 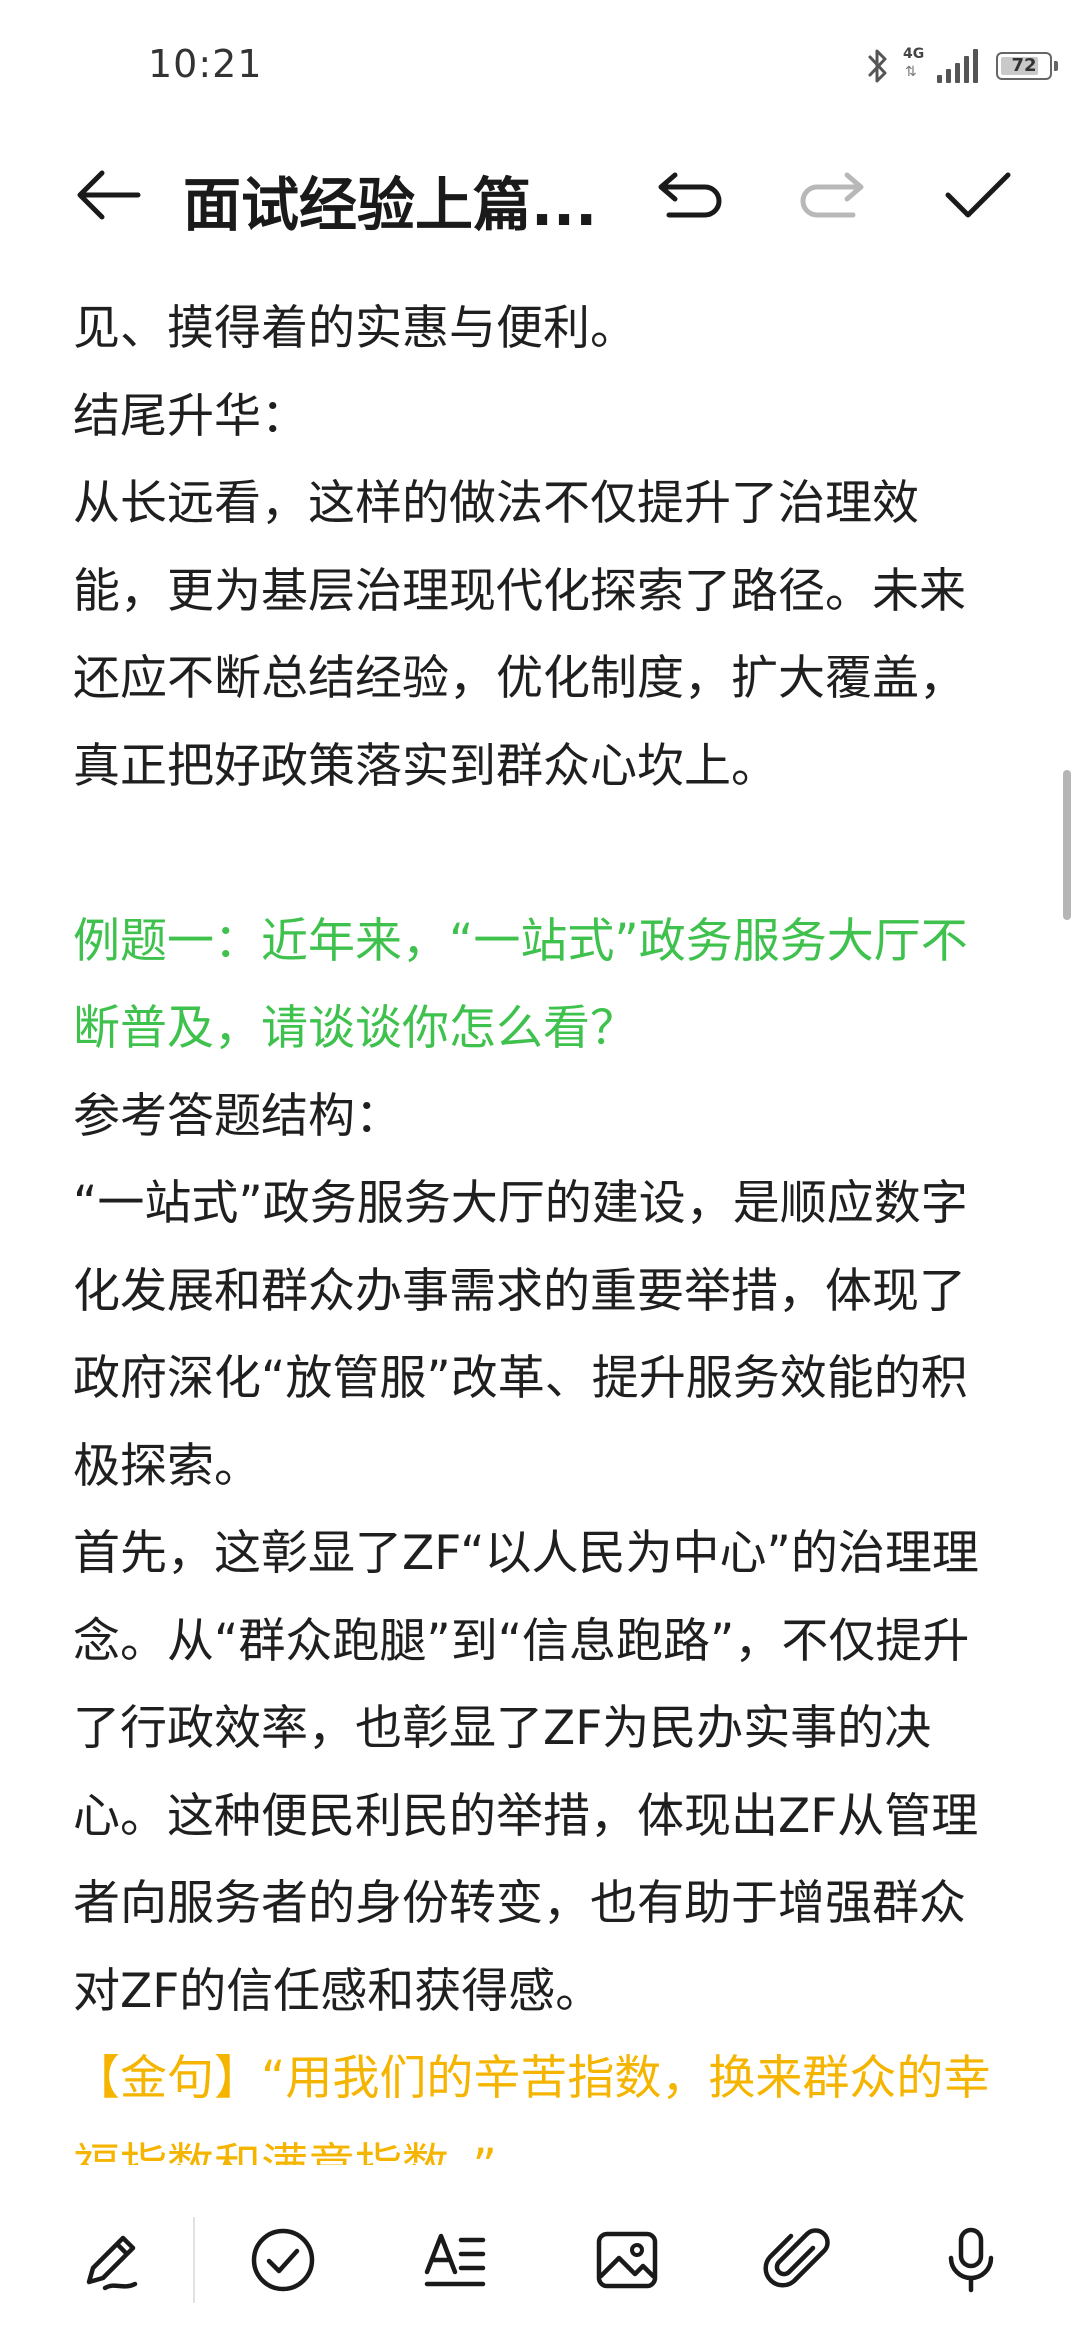 What do you see at coordinates (540, 2267) in the screenshot?
I see `bottom-toolbar` at bounding box center [540, 2267].